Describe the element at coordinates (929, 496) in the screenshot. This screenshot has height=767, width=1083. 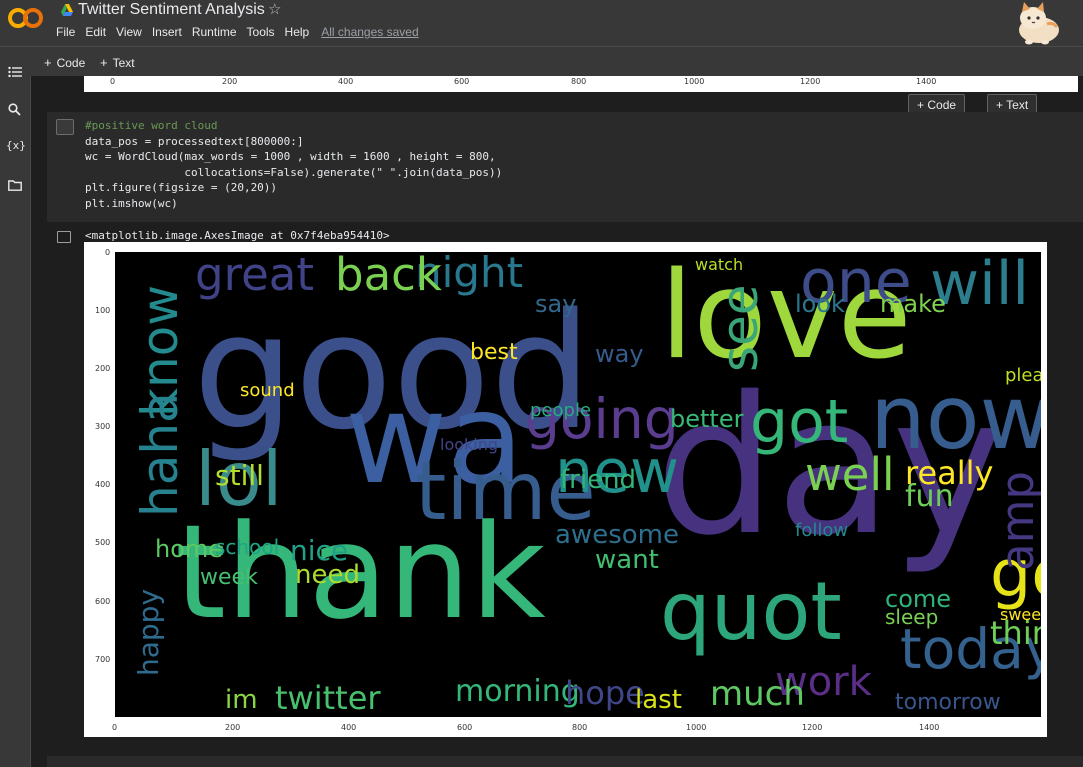
I see `wordcloud-word: fun` at that location.